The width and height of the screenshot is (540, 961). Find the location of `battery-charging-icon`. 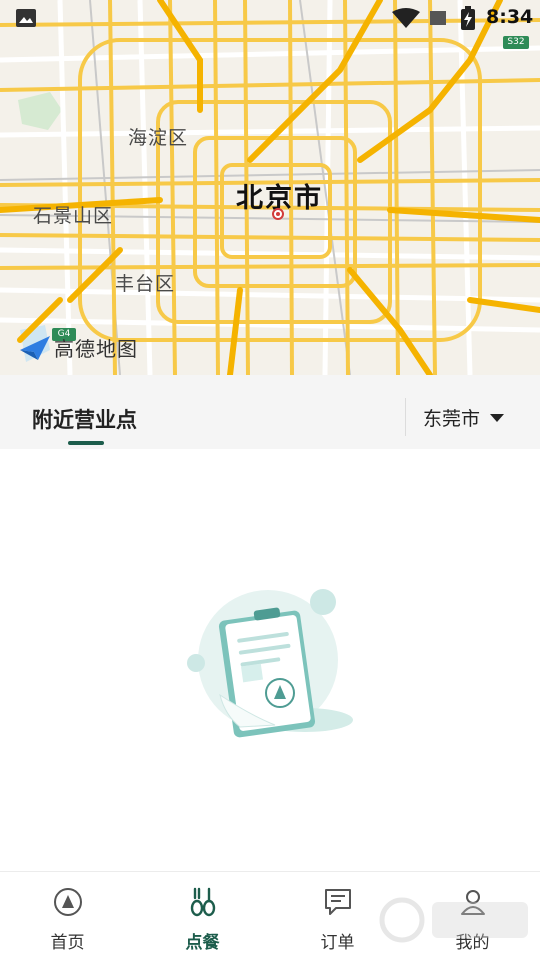

battery-charging-icon is located at coordinates (468, 18).